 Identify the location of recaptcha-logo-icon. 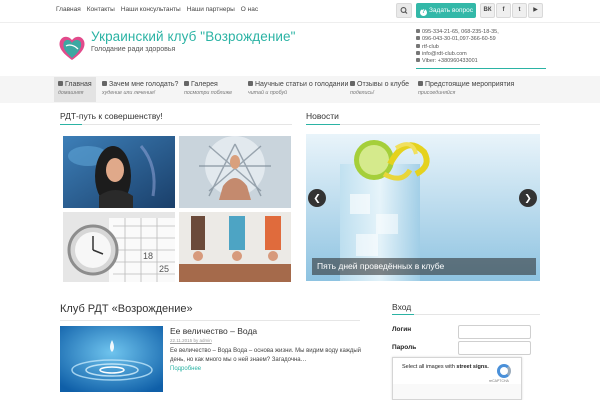
(504, 371).